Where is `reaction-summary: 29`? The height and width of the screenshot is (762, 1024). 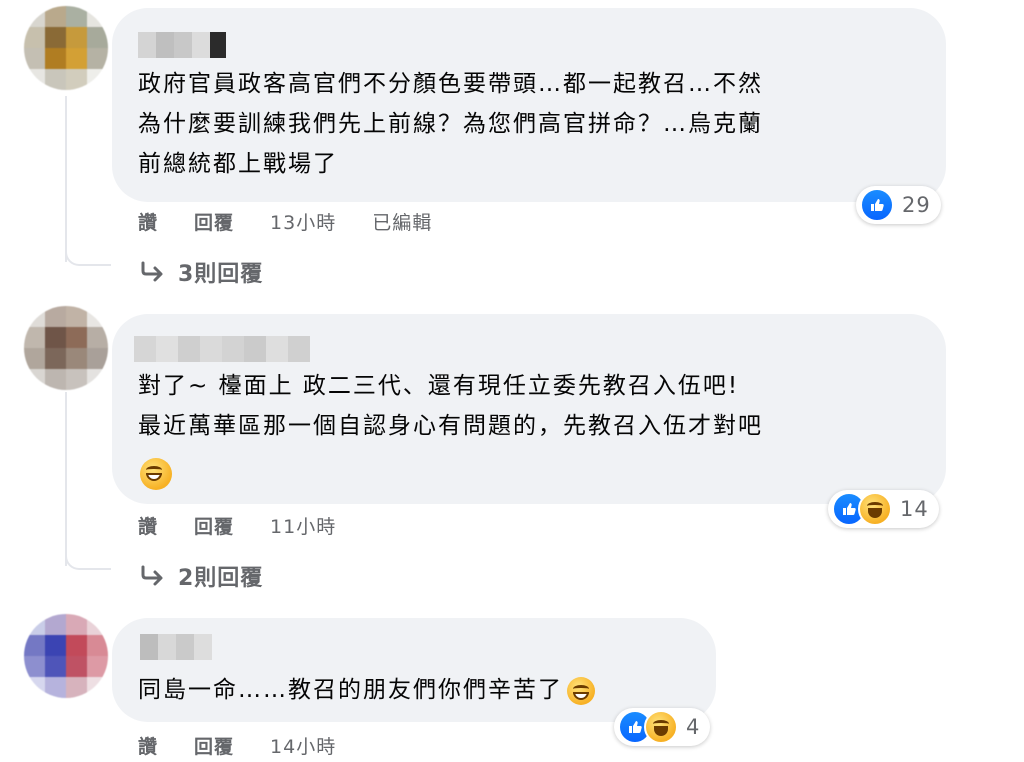
reaction-summary: 29 is located at coordinates (898, 205).